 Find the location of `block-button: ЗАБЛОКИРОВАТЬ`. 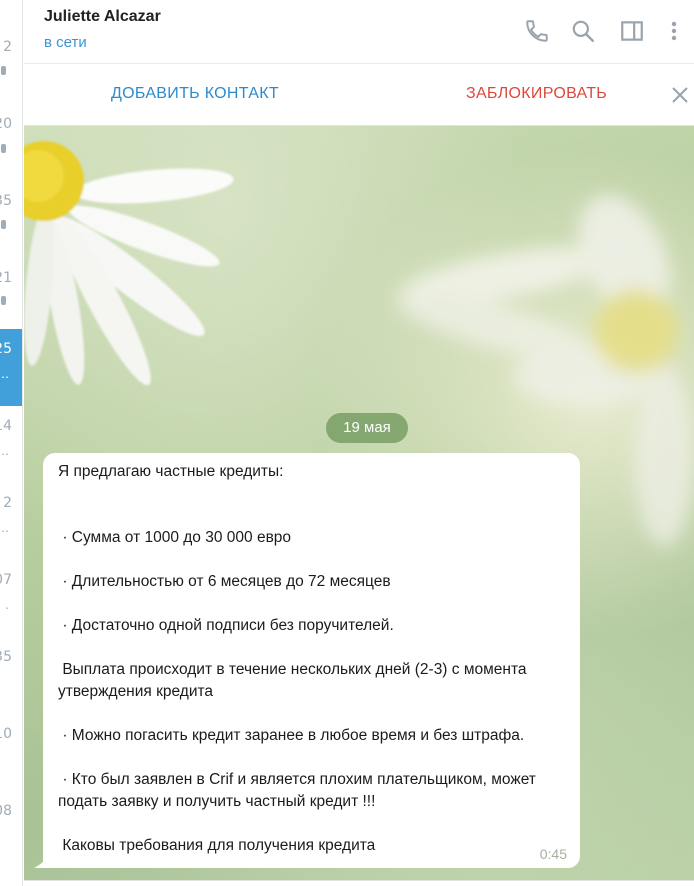

block-button: ЗАБЛОКИРОВАТЬ is located at coordinates (536, 94).